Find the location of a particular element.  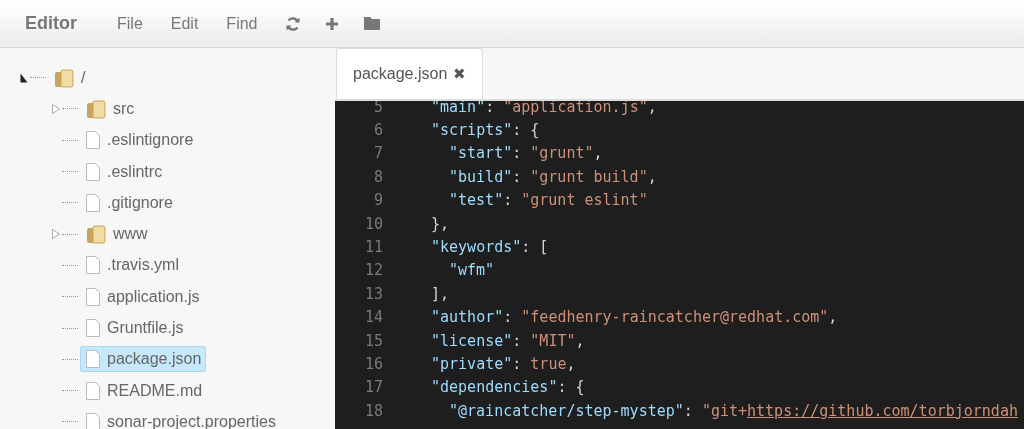

close-icon: ✖ is located at coordinates (460, 74).